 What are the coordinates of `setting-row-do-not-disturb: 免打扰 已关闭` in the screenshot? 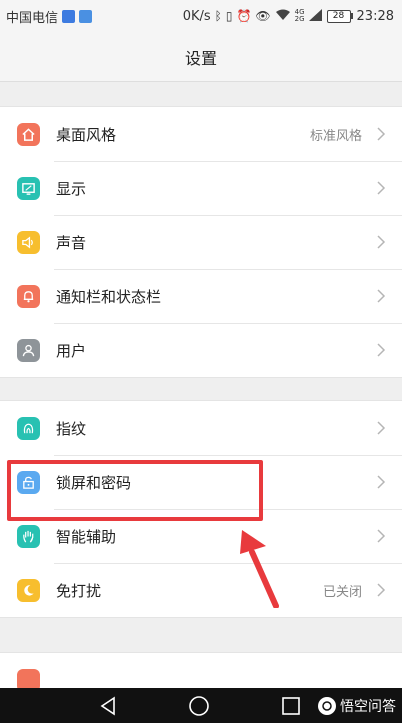 It's located at (201, 590).